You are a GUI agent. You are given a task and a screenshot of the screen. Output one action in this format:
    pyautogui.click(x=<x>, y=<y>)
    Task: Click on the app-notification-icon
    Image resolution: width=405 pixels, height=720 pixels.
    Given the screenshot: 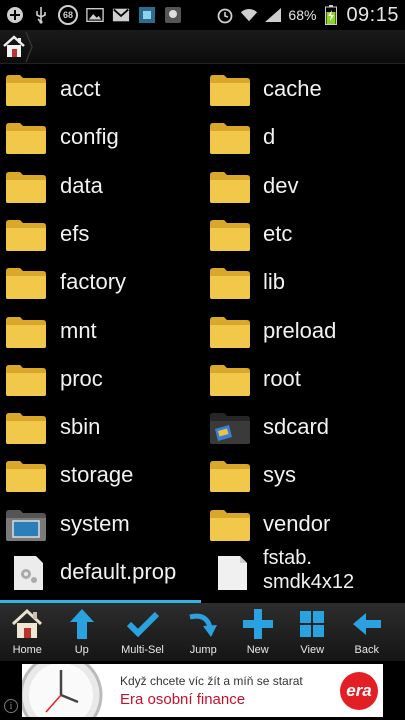 What is the action you would take?
    pyautogui.click(x=147, y=15)
    